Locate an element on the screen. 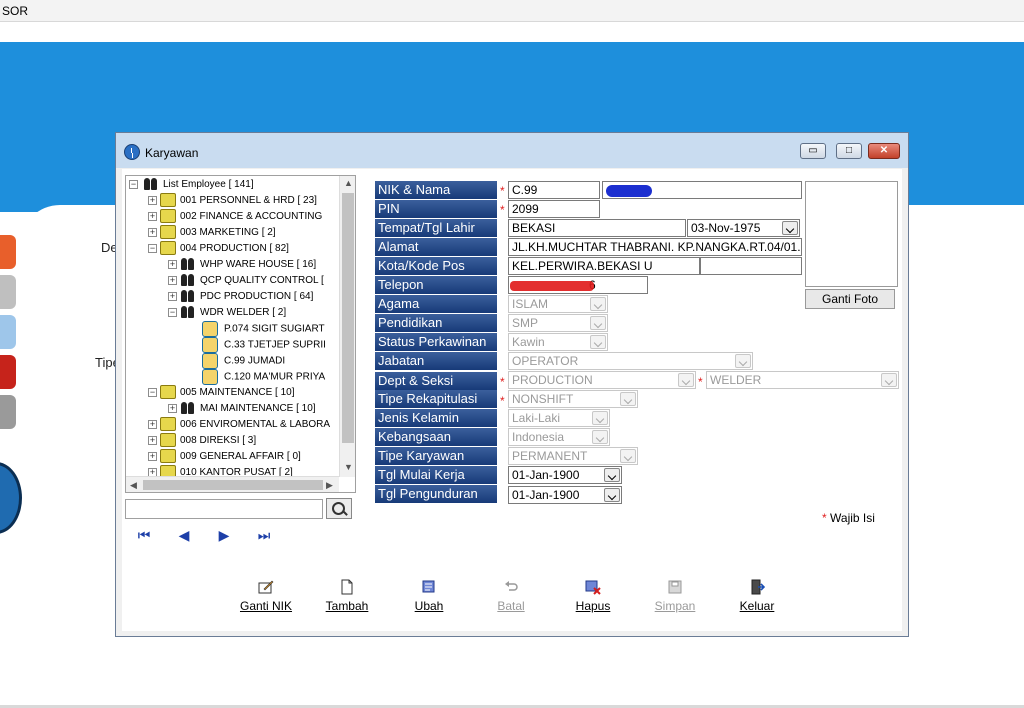  simpan-label: Simpan is located at coordinates (675, 606).